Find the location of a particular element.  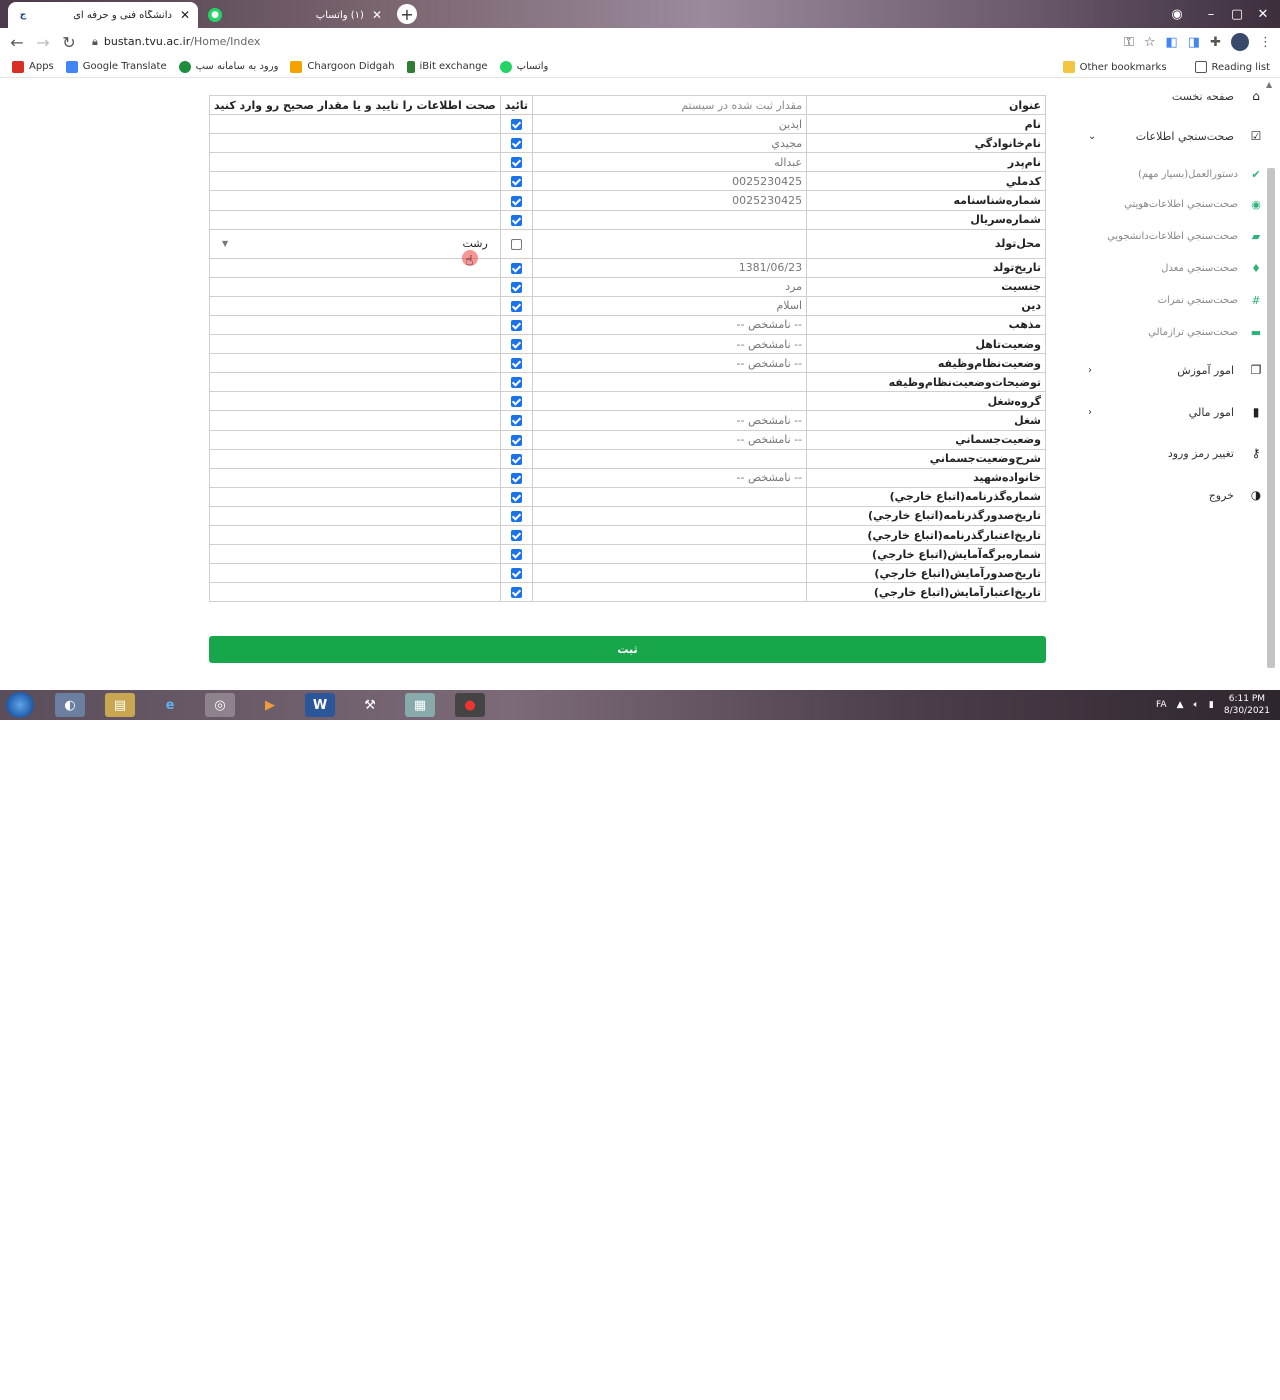

chrome-taskbar-icon: ◎ is located at coordinates (220, 705).